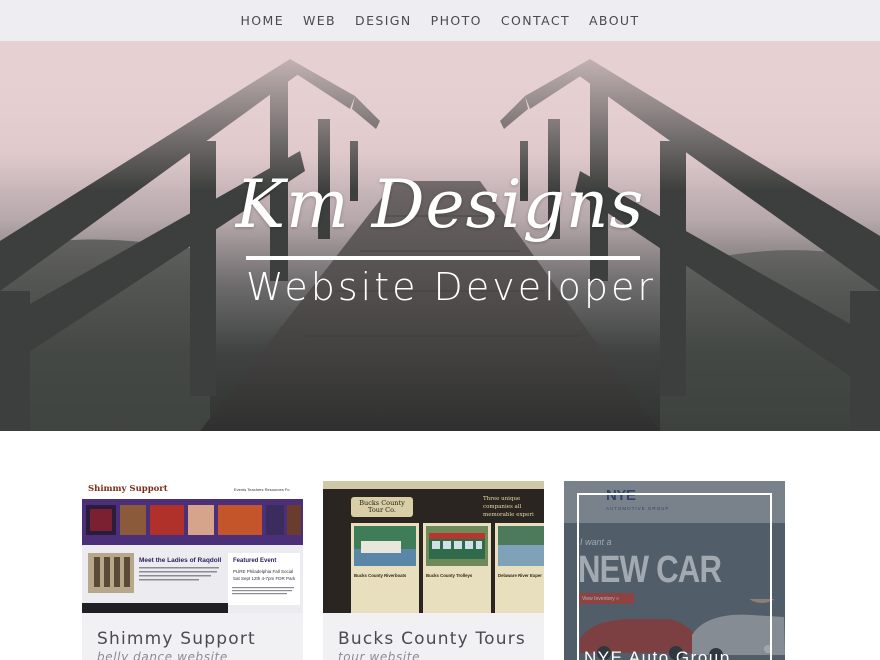 Image resolution: width=880 pixels, height=660 pixels. I want to click on card-hover-frame, so click(674, 576).